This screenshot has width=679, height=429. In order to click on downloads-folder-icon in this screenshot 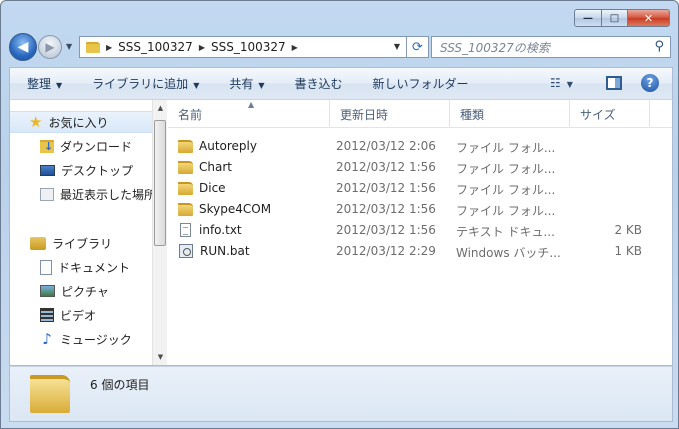, I will do `click(47, 146)`.